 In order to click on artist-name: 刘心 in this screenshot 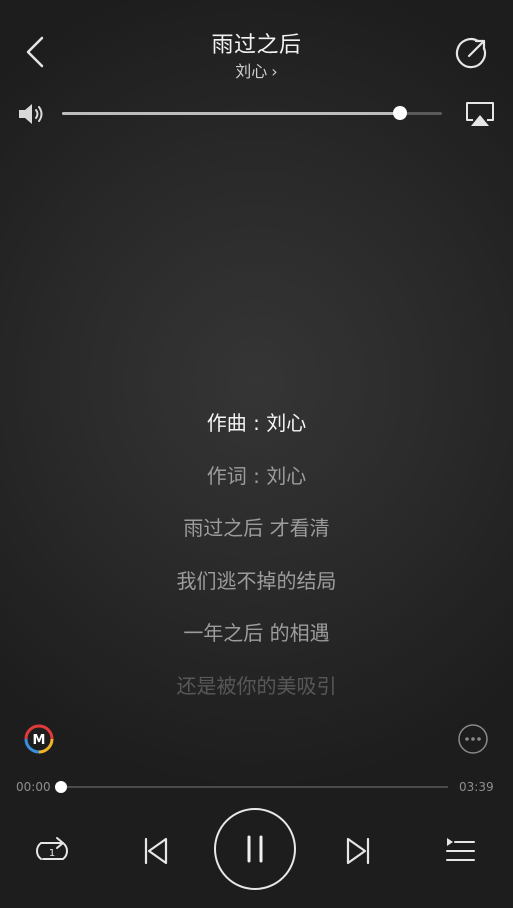, I will do `click(251, 71)`.